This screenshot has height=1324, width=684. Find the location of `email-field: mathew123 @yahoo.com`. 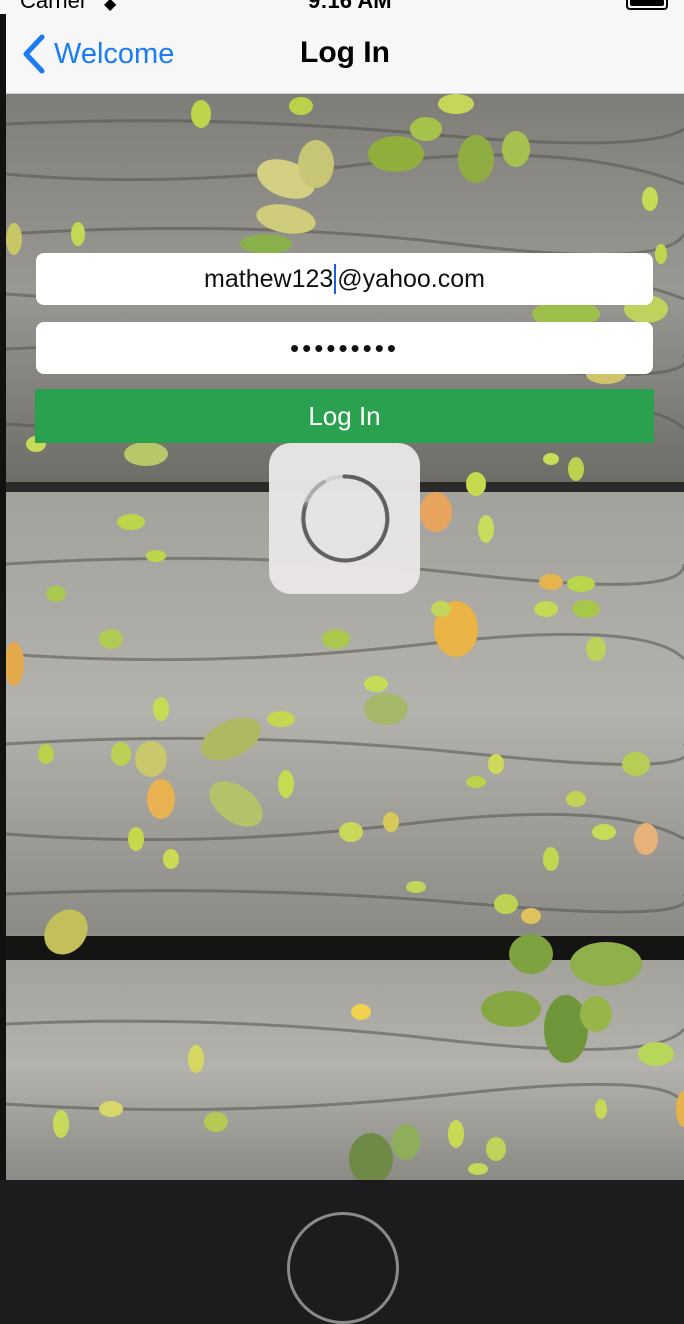

email-field: mathew123 @yahoo.com is located at coordinates (344, 279).